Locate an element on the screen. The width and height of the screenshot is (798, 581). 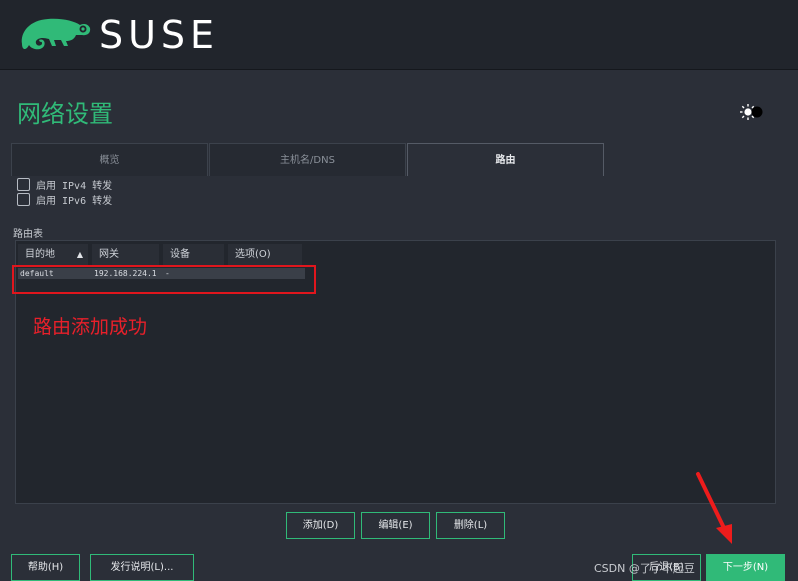
page-title: 网络设置 is located at coordinates (65, 114).